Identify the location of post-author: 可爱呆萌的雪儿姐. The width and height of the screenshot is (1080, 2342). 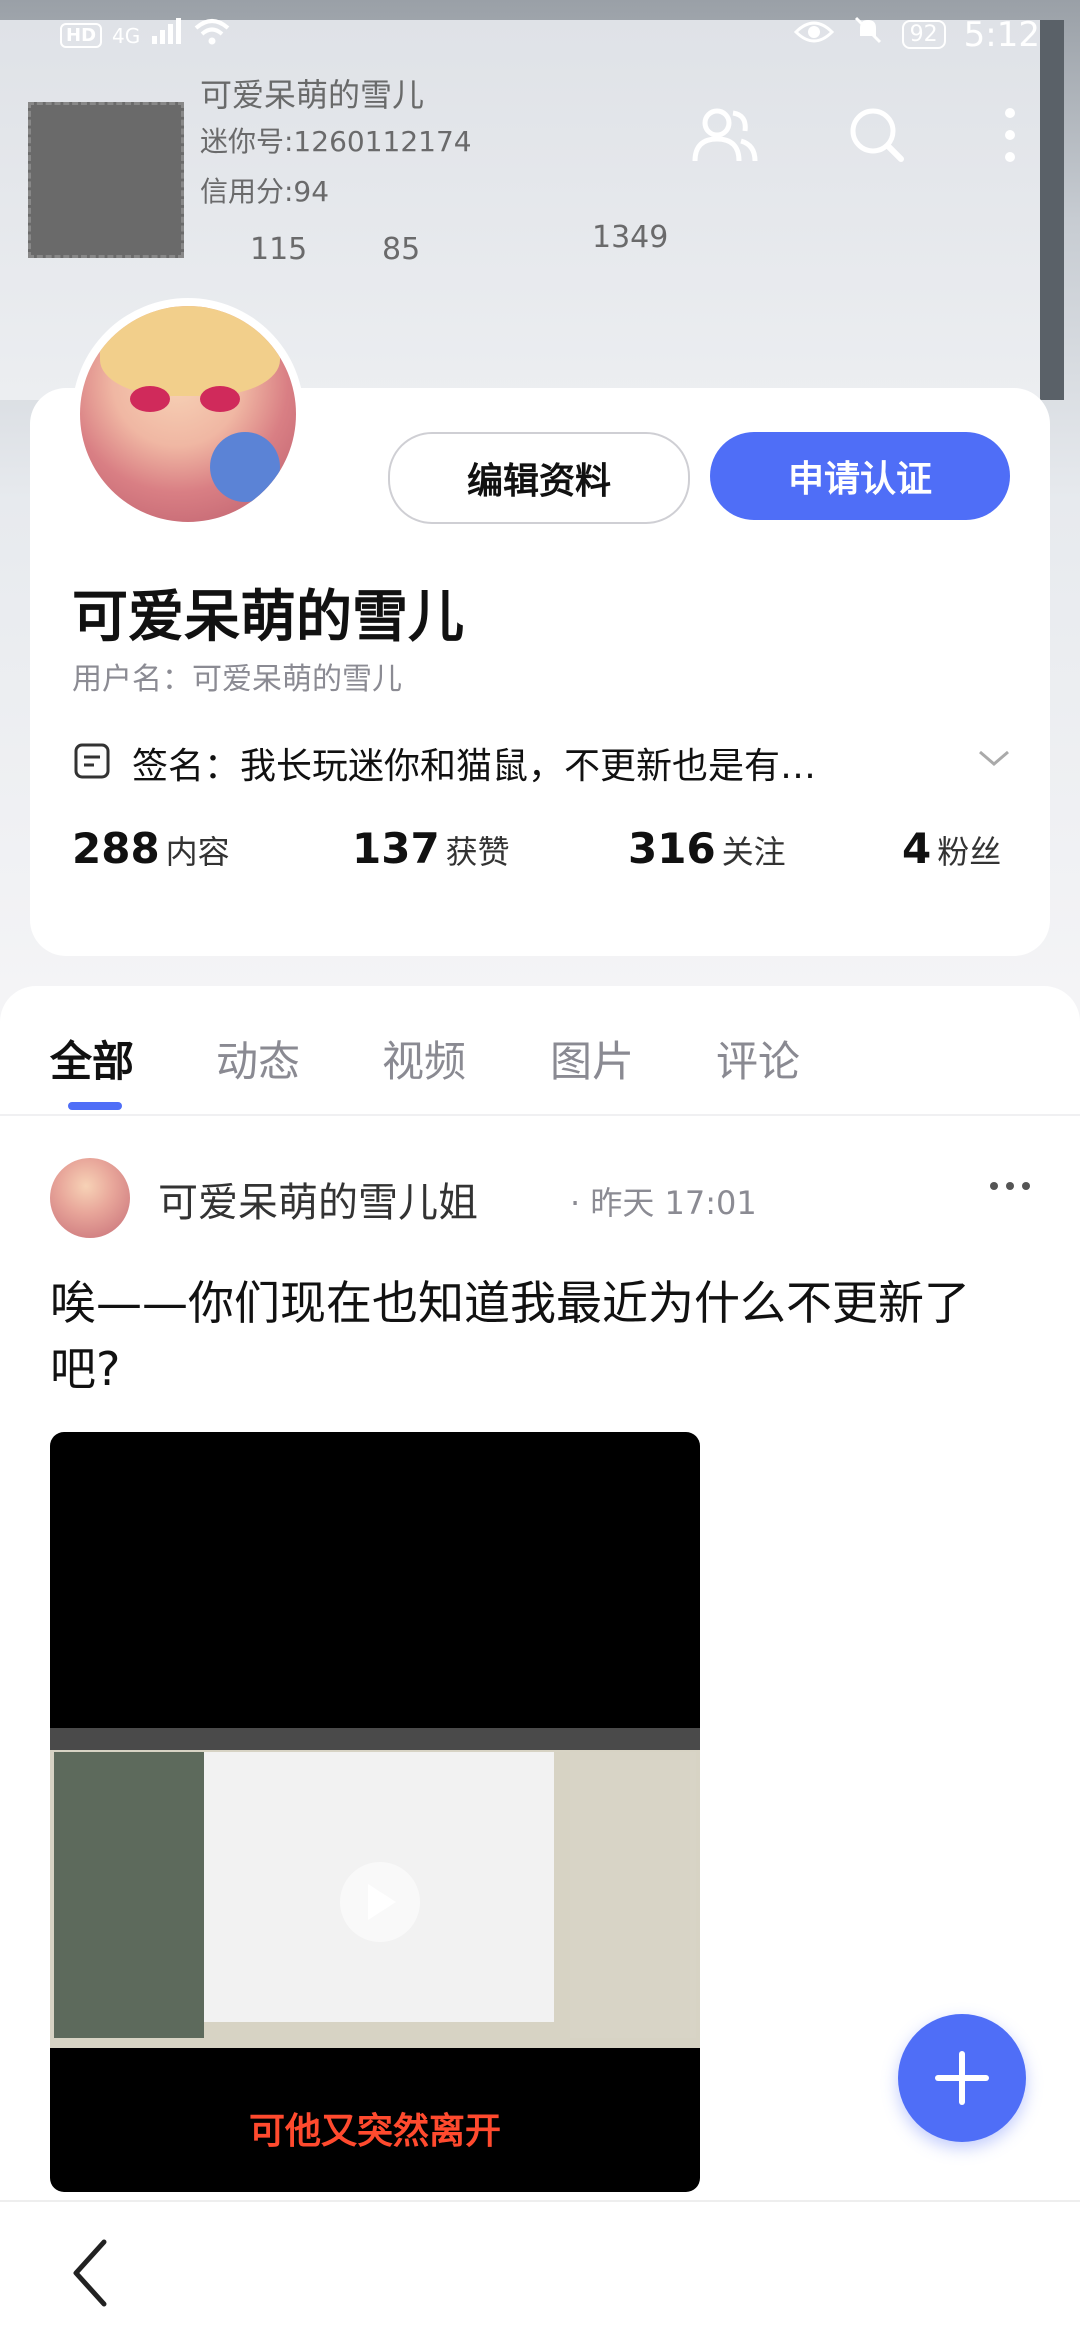
(318, 1199).